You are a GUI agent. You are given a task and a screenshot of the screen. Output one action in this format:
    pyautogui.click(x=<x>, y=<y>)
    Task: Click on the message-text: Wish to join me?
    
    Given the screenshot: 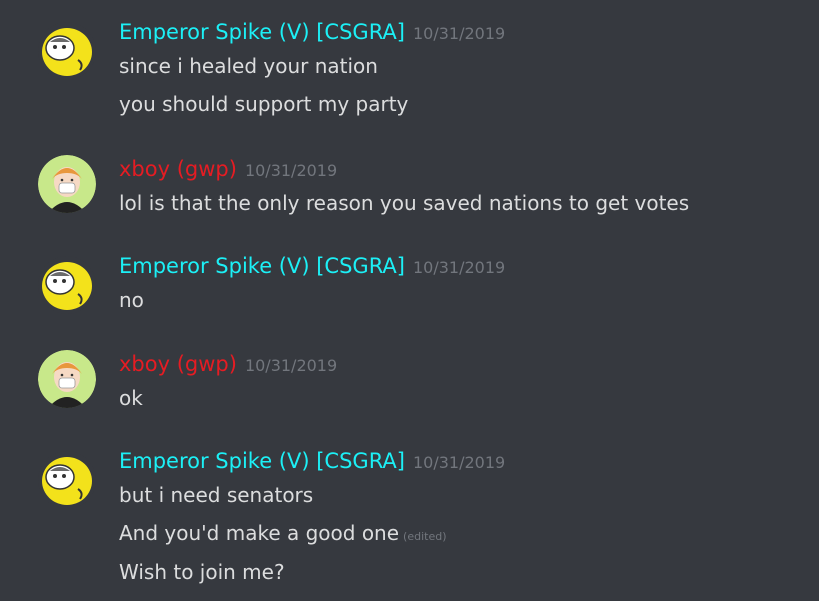 What is the action you would take?
    pyautogui.click(x=202, y=572)
    